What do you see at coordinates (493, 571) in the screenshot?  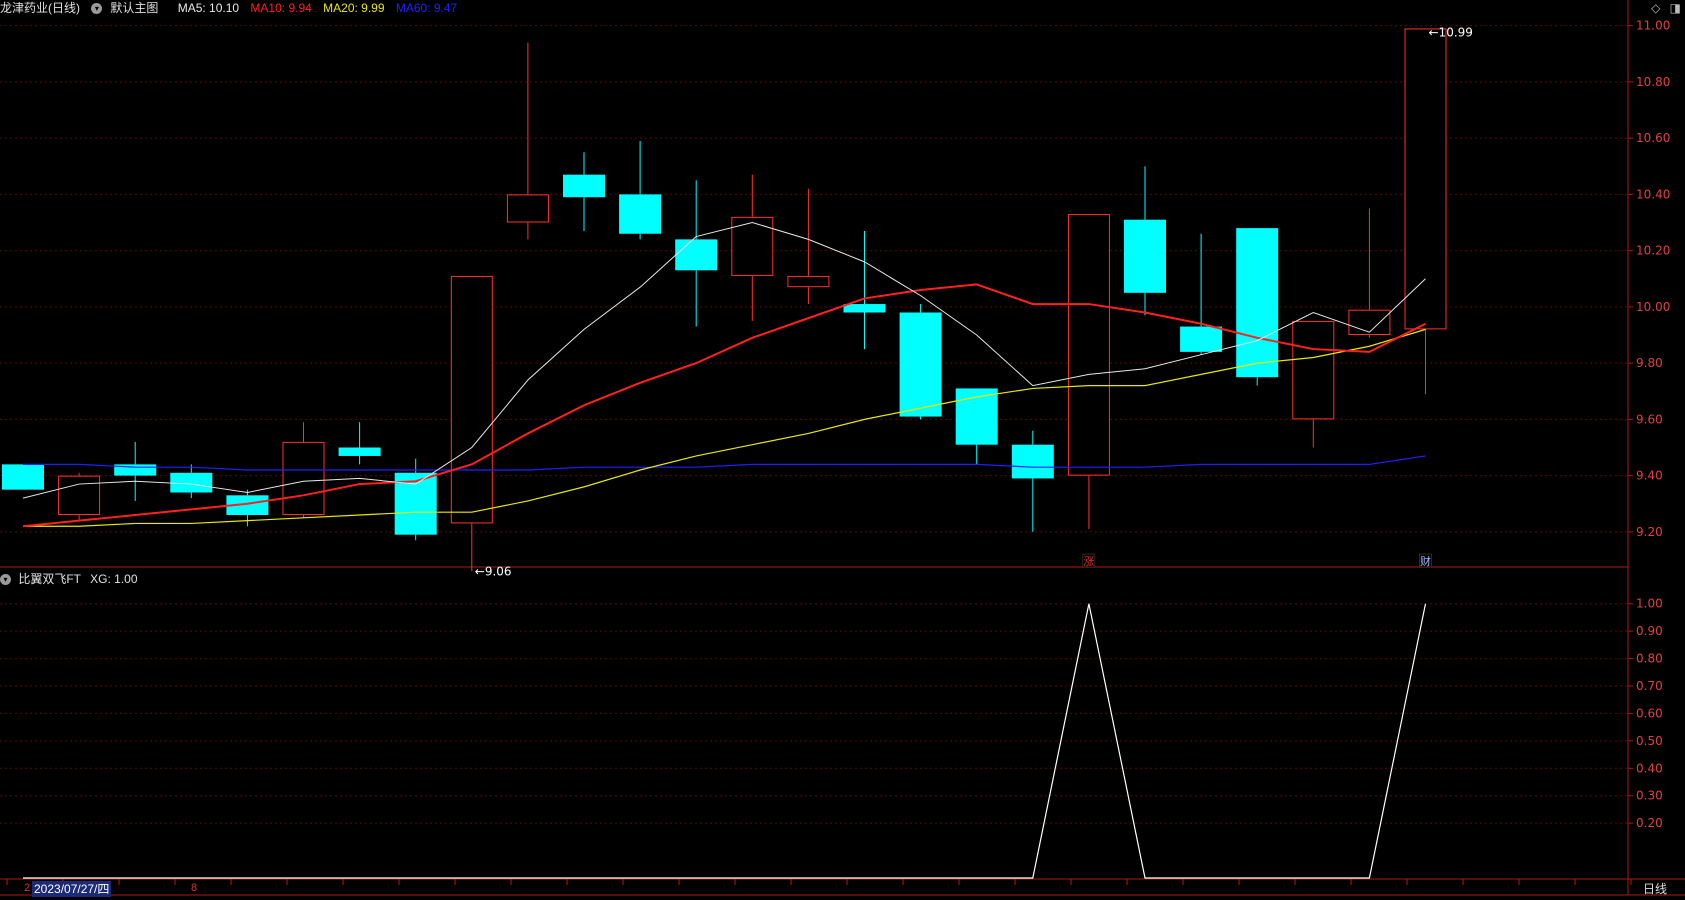 I see `price-annotation: ←9.06` at bounding box center [493, 571].